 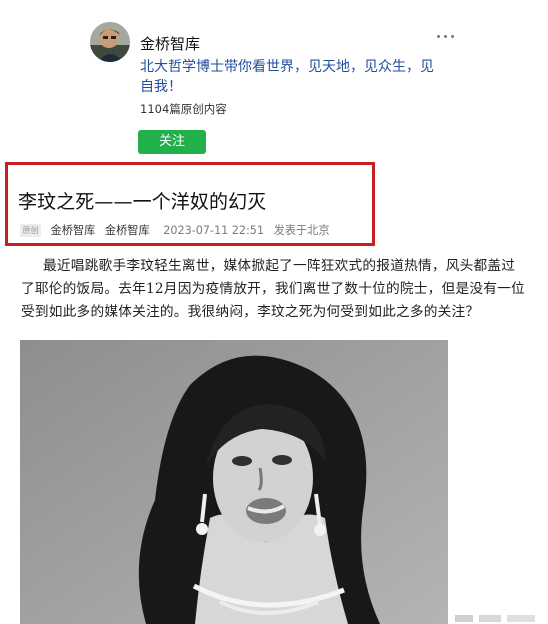 I want to click on original-badge: 原创, so click(x=30, y=230).